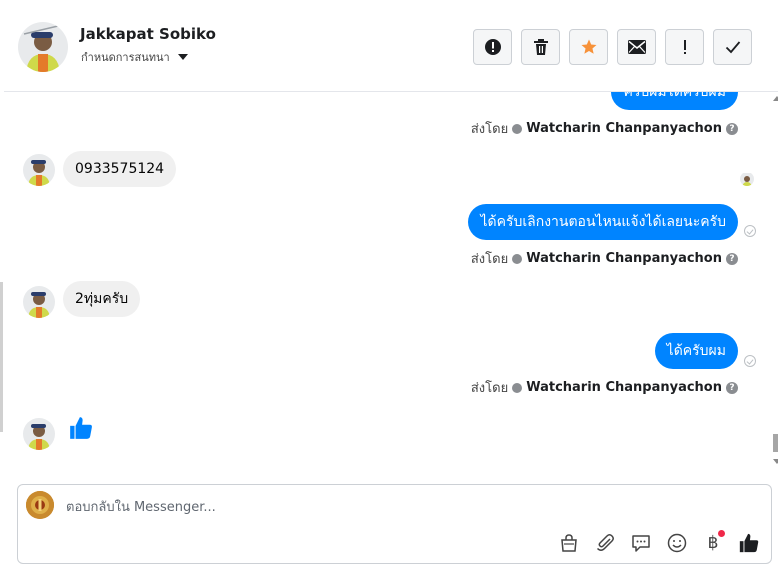 The image size is (778, 570). I want to click on smiley-icon, so click(677, 543).